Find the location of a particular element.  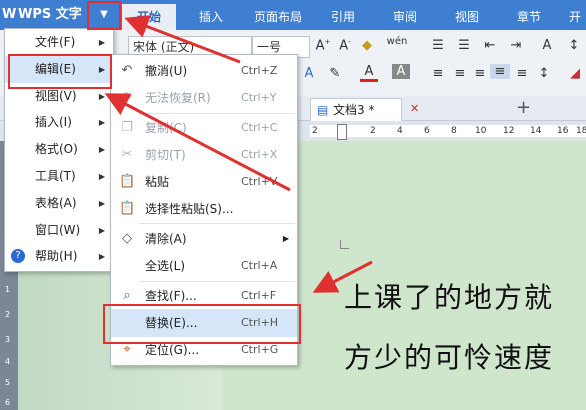

arrow-to-edit is located at coordinates (197, 142).